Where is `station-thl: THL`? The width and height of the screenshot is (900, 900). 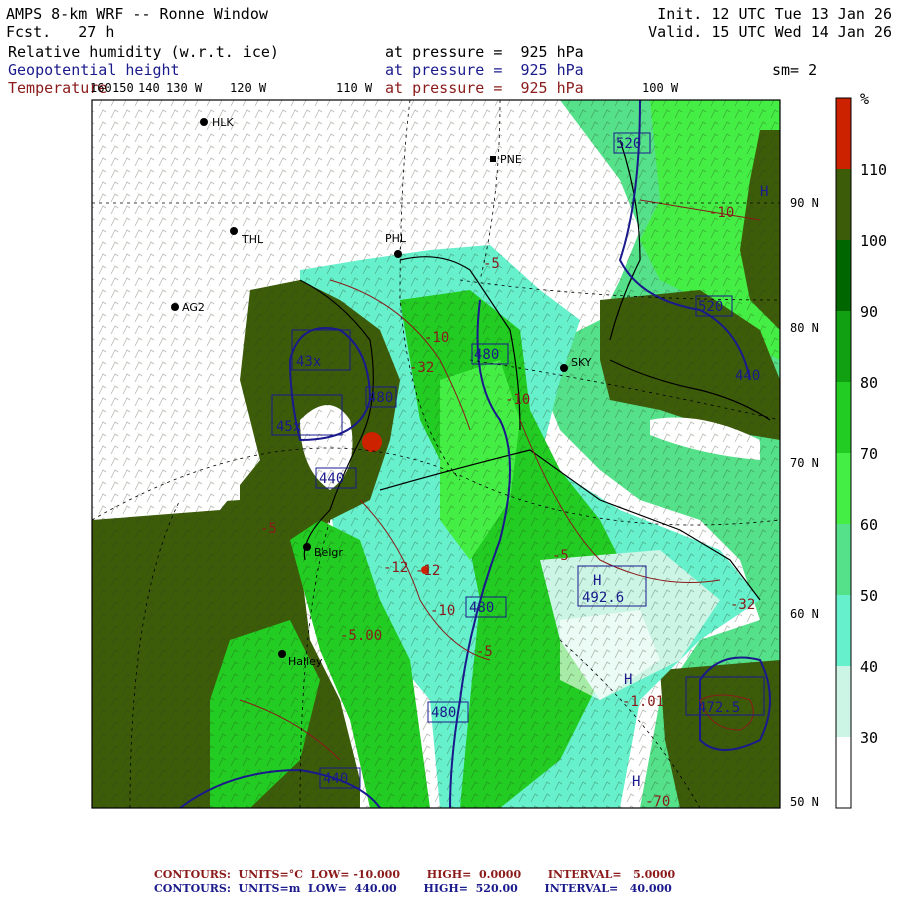 station-thl: THL is located at coordinates (252, 239).